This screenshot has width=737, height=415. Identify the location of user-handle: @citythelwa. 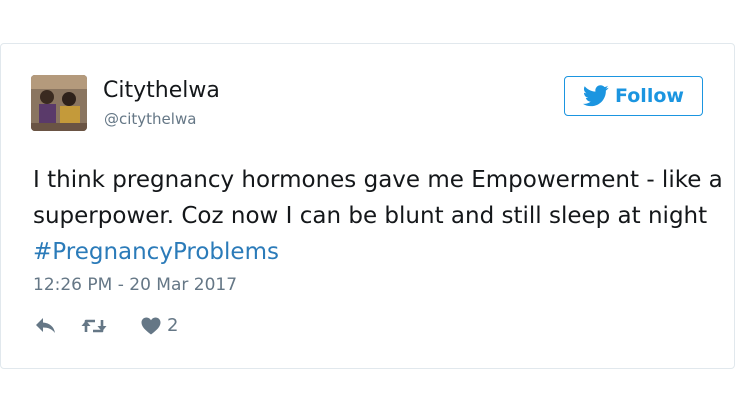
(150, 119).